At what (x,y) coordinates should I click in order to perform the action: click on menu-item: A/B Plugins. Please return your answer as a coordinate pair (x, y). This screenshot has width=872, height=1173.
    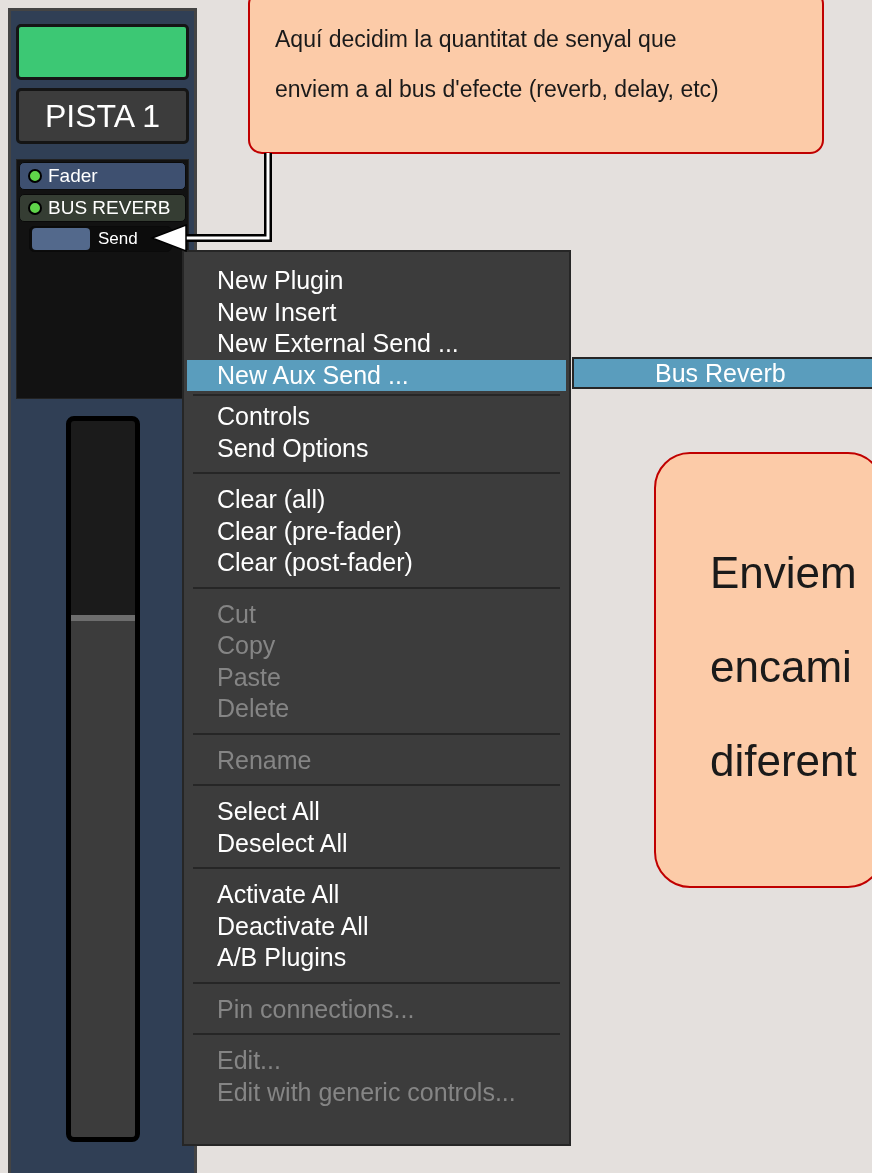
    Looking at the image, I should click on (376, 958).